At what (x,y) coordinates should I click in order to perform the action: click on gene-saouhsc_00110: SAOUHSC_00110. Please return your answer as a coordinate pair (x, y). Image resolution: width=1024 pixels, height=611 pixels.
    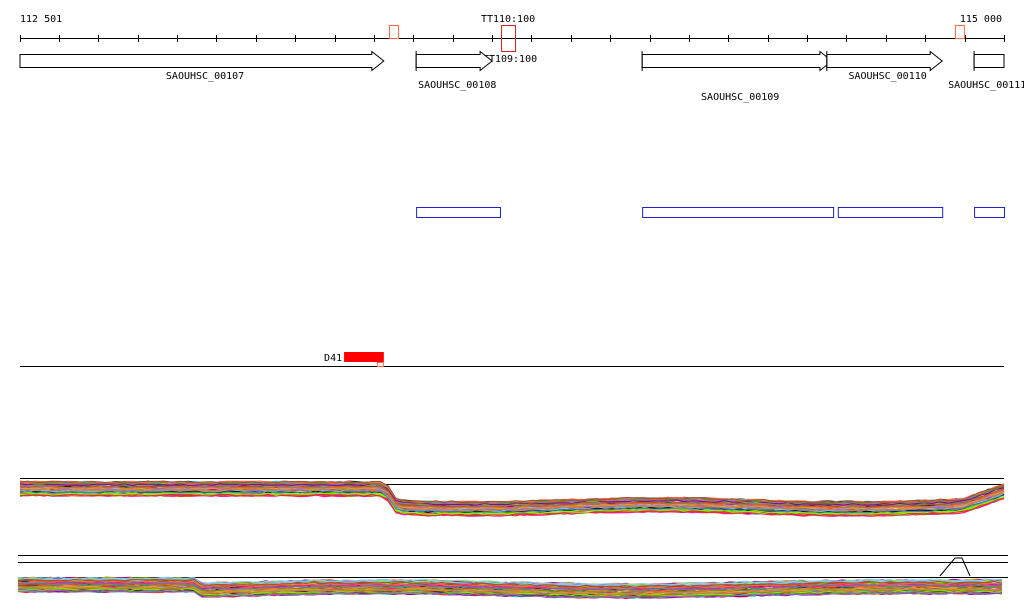
    Looking at the image, I should click on (884, 66).